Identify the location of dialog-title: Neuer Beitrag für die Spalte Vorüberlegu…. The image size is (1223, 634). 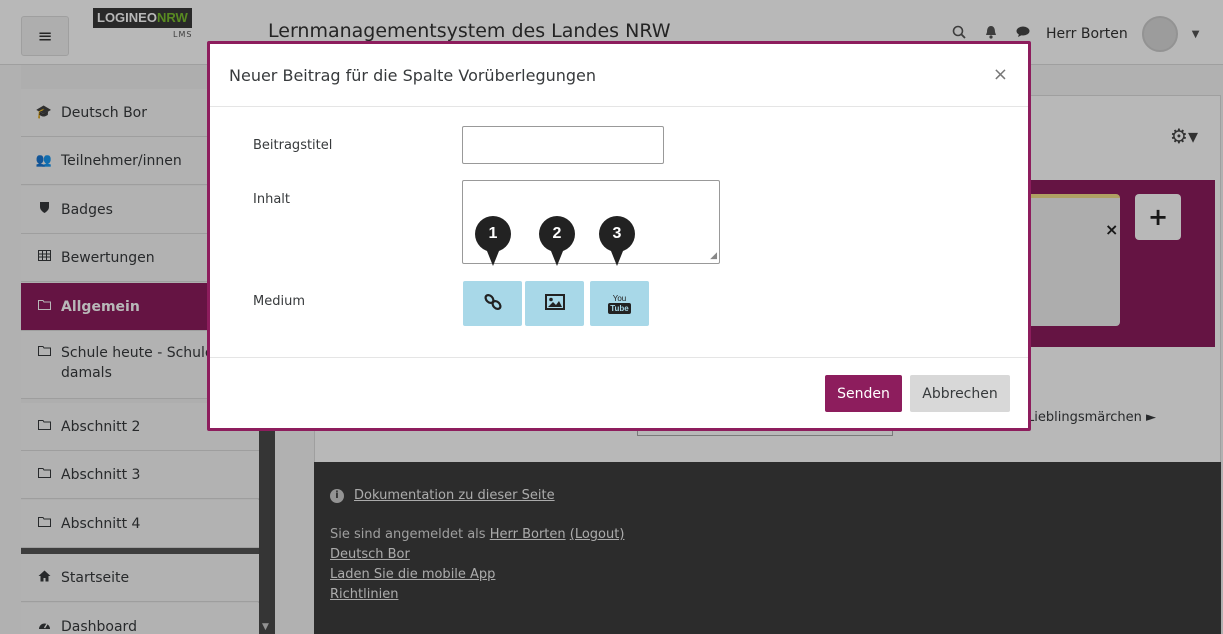
(413, 75).